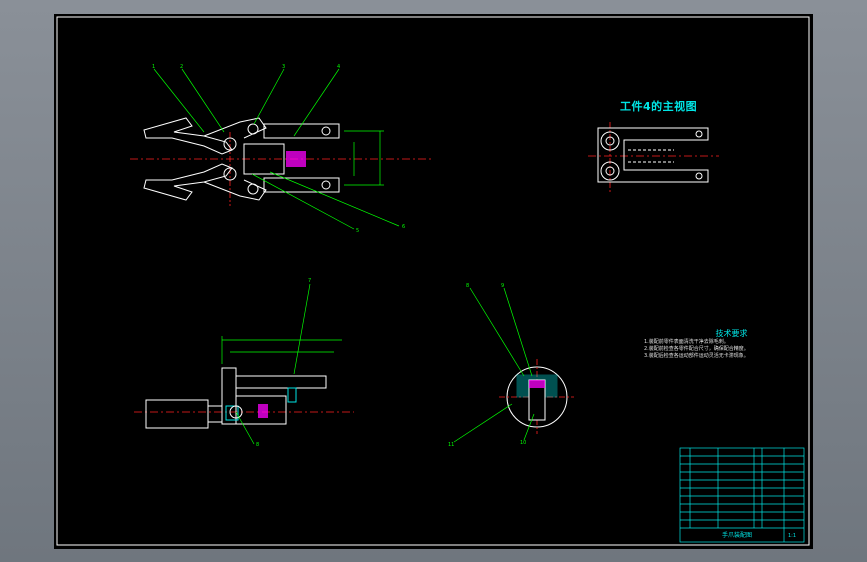 The width and height of the screenshot is (867, 562). I want to click on leader-section-10: 10, so click(523, 443).